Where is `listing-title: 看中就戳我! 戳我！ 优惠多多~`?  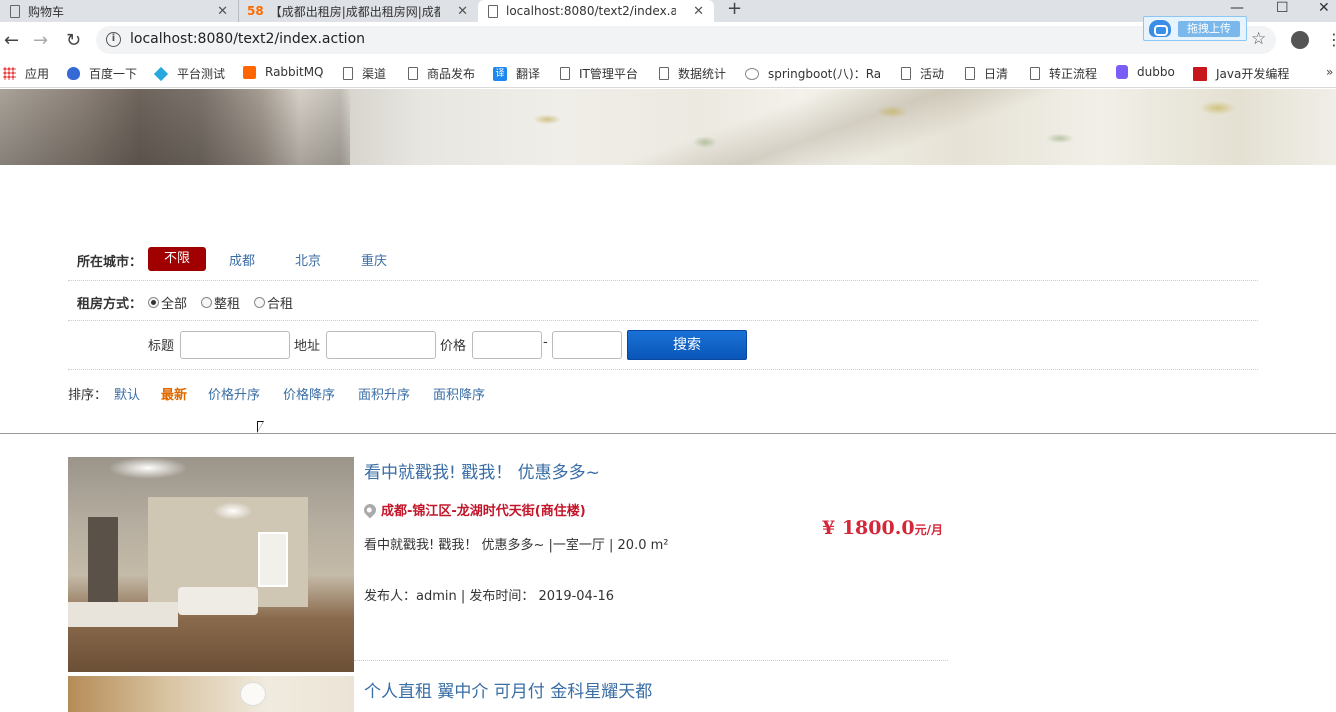
listing-title: 看中就戳我! 戳我！ 优惠多多~ is located at coordinates (482, 470).